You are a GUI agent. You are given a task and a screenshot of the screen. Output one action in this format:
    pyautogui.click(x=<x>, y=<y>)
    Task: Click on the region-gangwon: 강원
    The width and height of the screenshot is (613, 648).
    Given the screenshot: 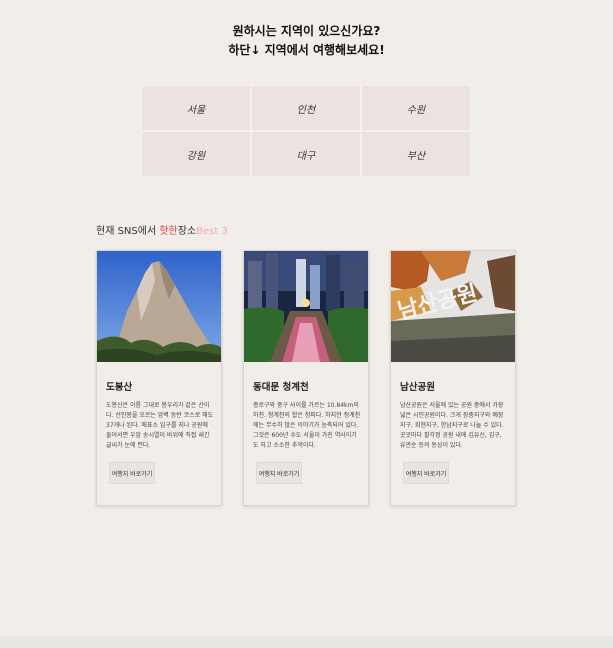 What is the action you would take?
    pyautogui.click(x=196, y=154)
    